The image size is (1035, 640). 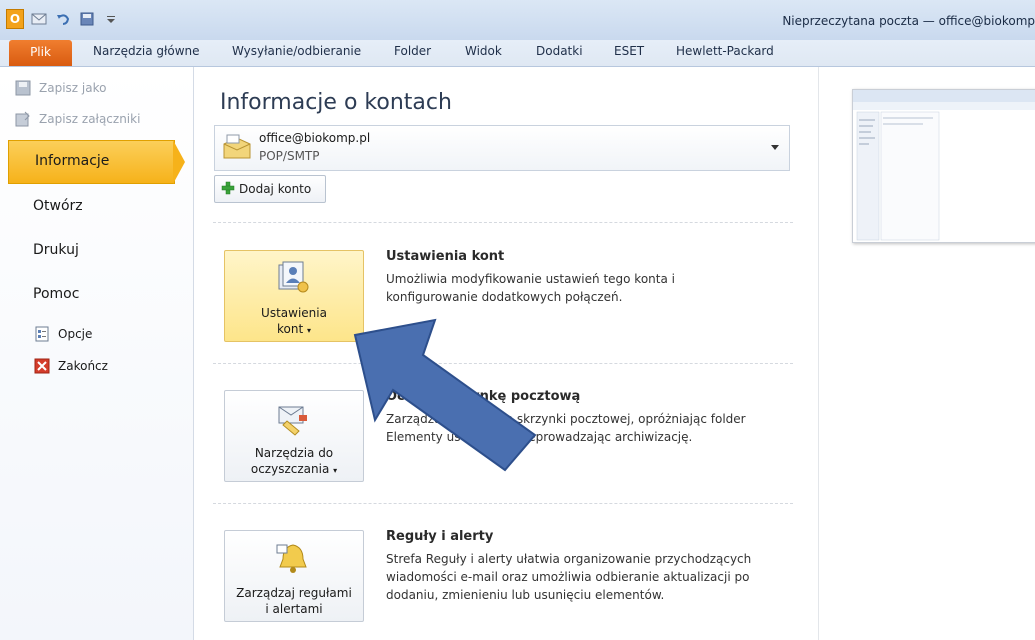 What do you see at coordinates (517, 20) in the screenshot?
I see `title-bar: O Nieprzeczytana poczta — office@biokomp` at bounding box center [517, 20].